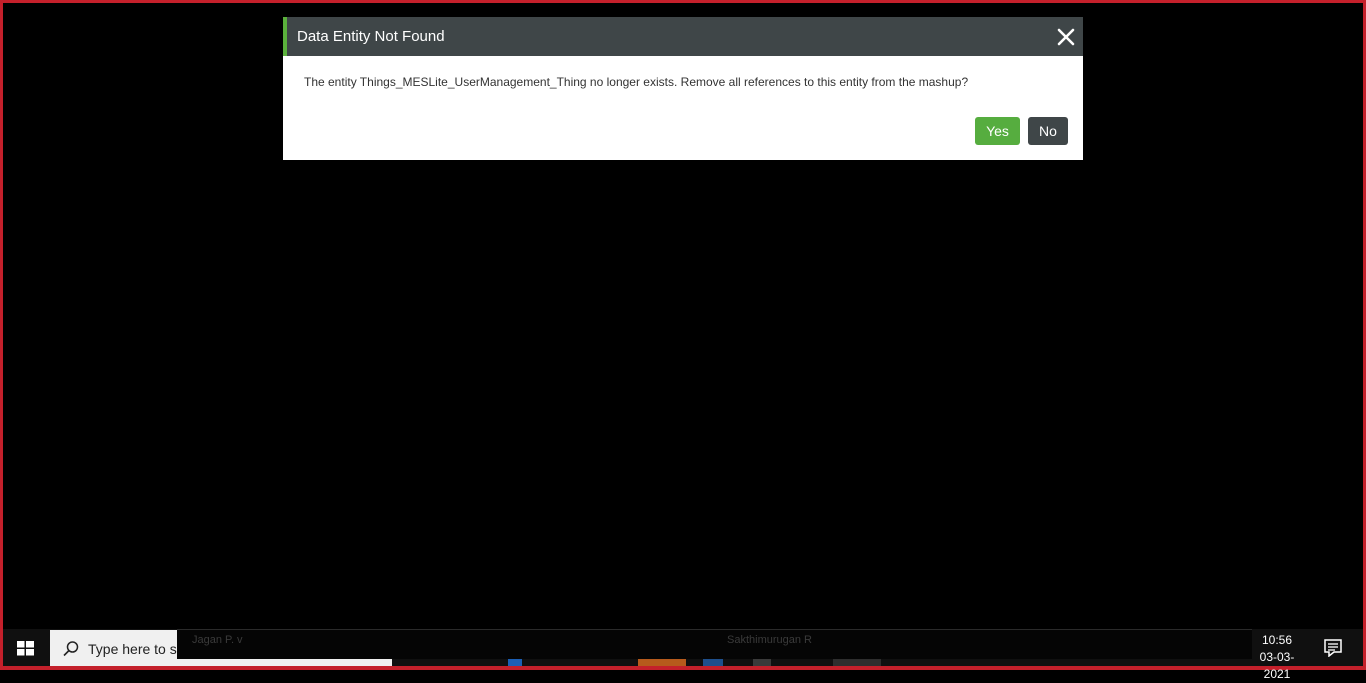 The width and height of the screenshot is (1366, 683). What do you see at coordinates (683, 36) in the screenshot?
I see `dialog-header: Data Entity Not Found` at bounding box center [683, 36].